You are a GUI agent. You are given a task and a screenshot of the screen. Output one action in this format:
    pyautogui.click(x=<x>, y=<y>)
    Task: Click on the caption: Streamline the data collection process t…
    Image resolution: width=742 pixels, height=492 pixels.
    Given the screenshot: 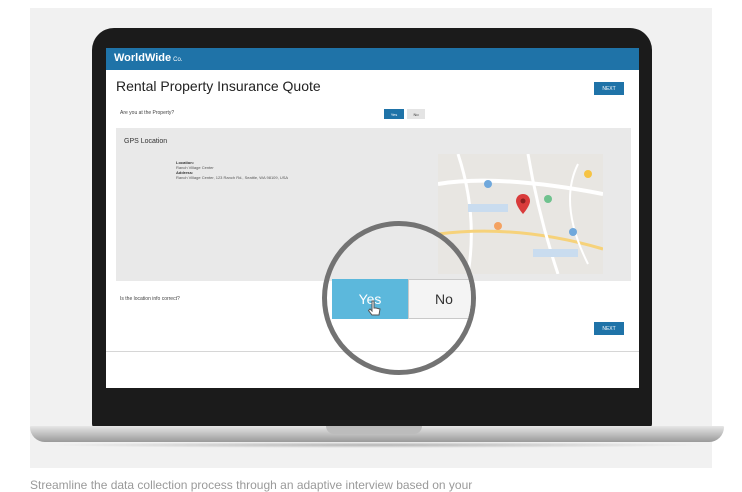 What is the action you would take?
    pyautogui.click(x=251, y=485)
    